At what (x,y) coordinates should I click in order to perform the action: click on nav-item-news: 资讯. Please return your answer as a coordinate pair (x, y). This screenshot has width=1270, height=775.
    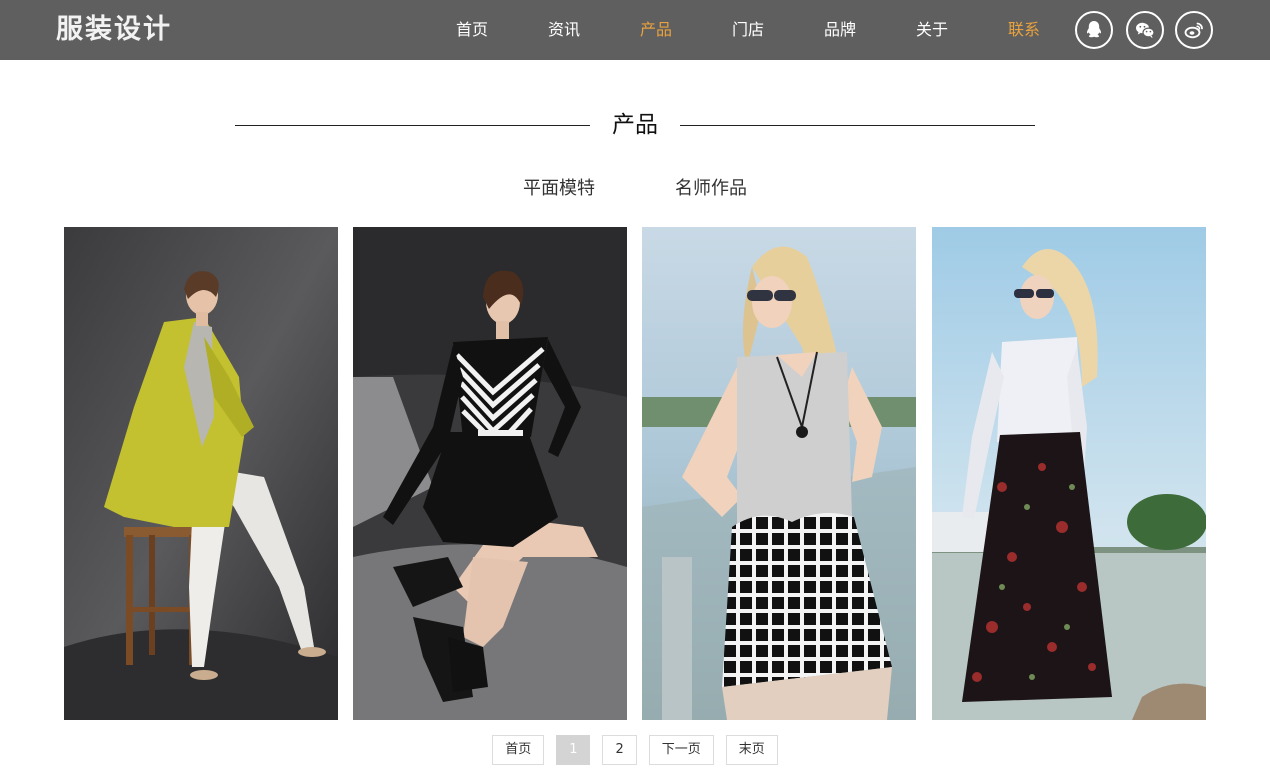
    Looking at the image, I should click on (564, 30).